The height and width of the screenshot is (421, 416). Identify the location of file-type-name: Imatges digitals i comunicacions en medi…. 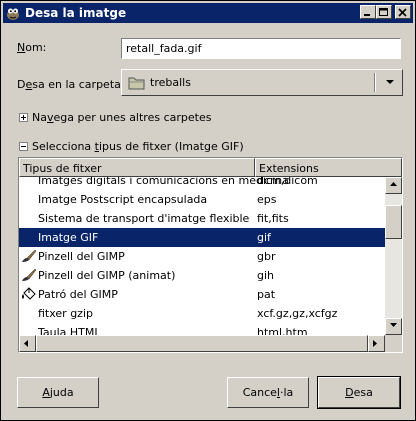
(163, 182).